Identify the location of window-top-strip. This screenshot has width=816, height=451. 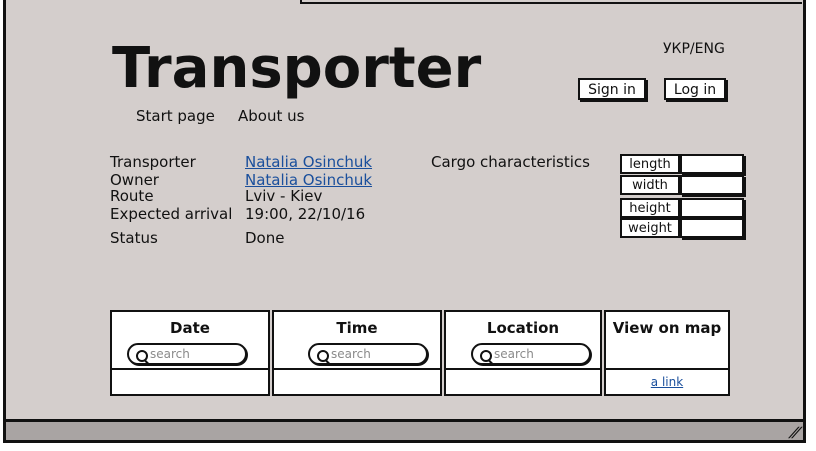
(551, 2).